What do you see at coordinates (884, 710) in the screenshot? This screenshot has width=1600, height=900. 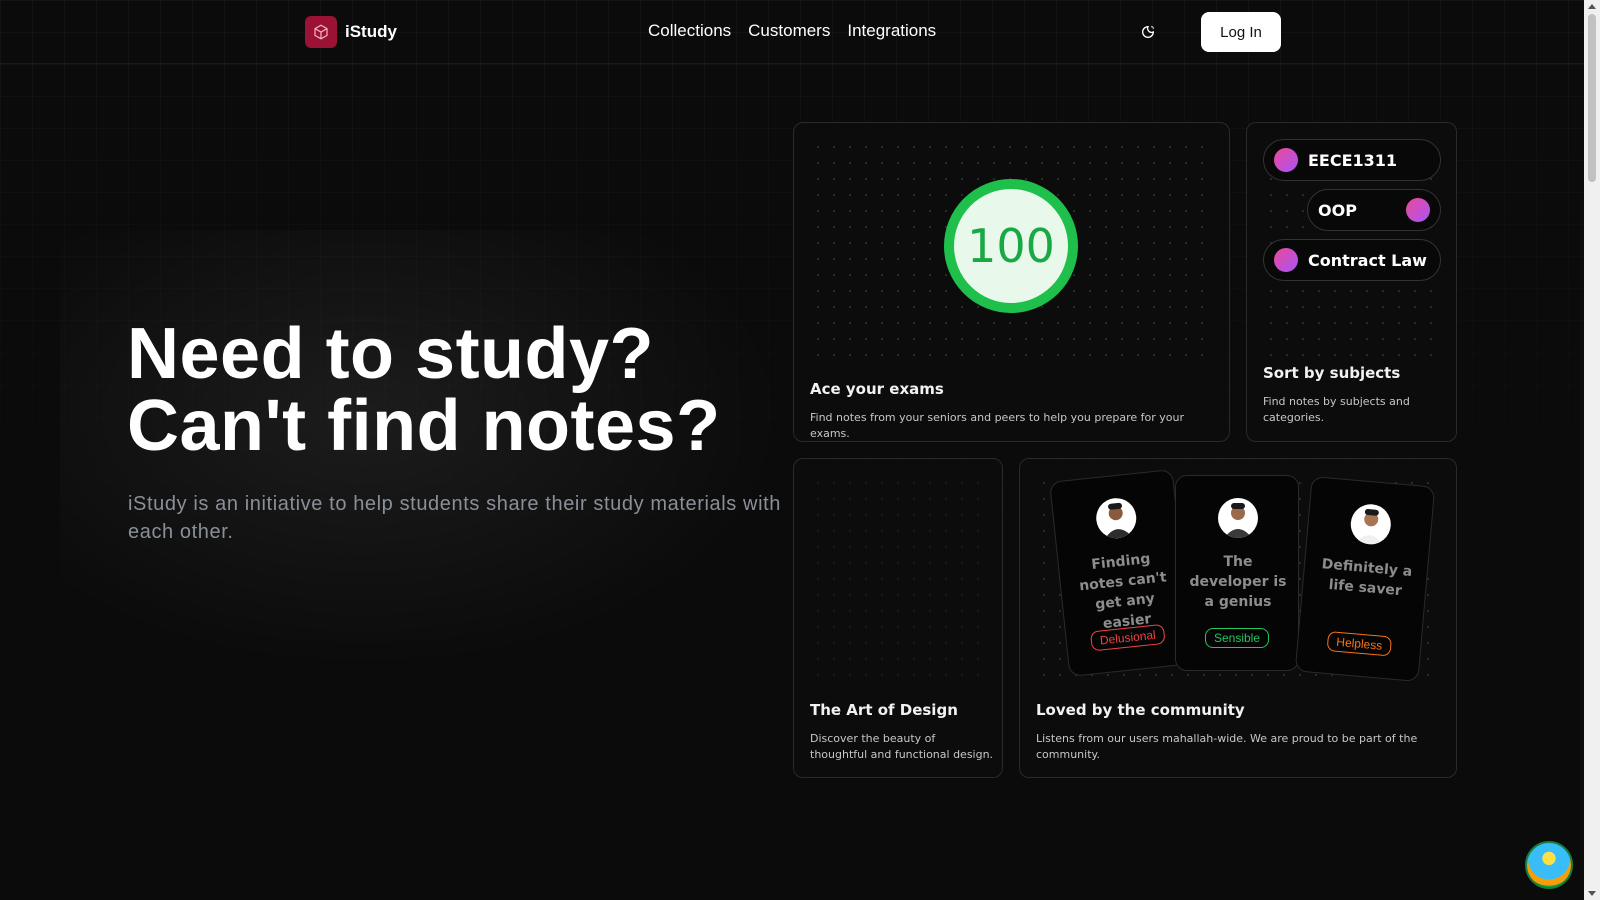 I see `card-title: The Art of Design` at bounding box center [884, 710].